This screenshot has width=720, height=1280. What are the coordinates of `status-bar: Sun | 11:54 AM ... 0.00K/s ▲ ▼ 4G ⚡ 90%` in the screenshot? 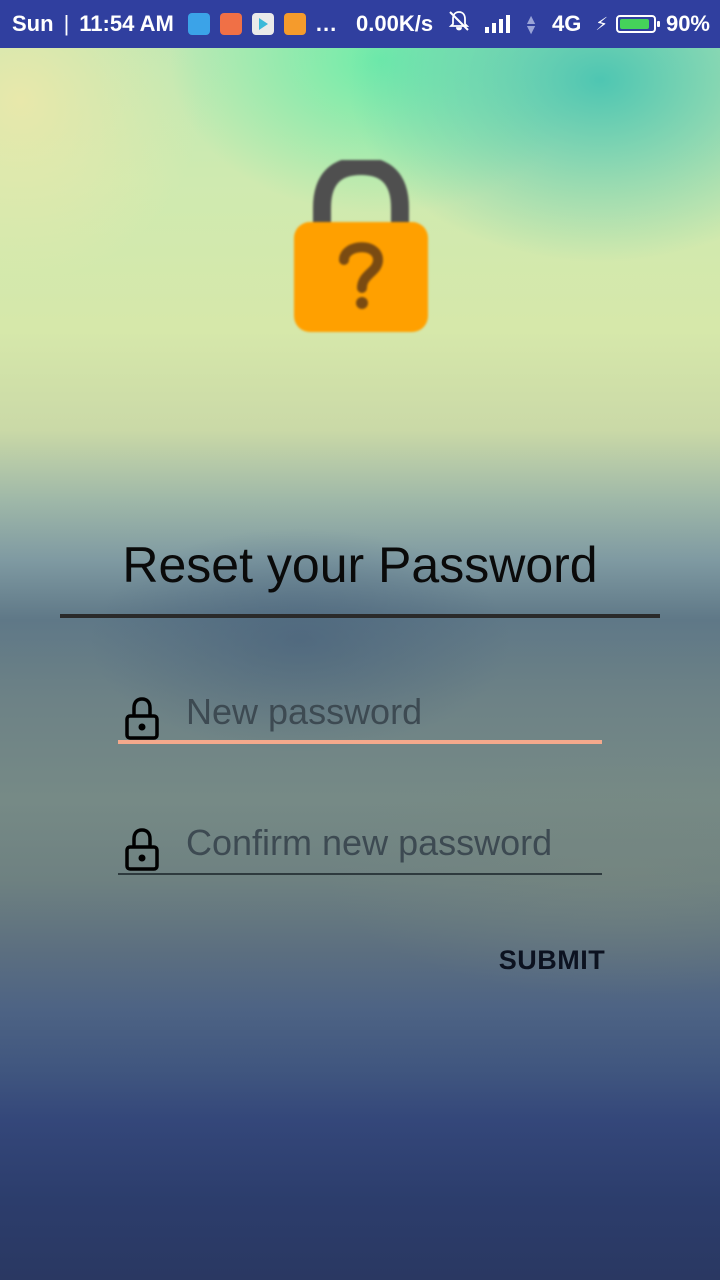 It's located at (360, 24).